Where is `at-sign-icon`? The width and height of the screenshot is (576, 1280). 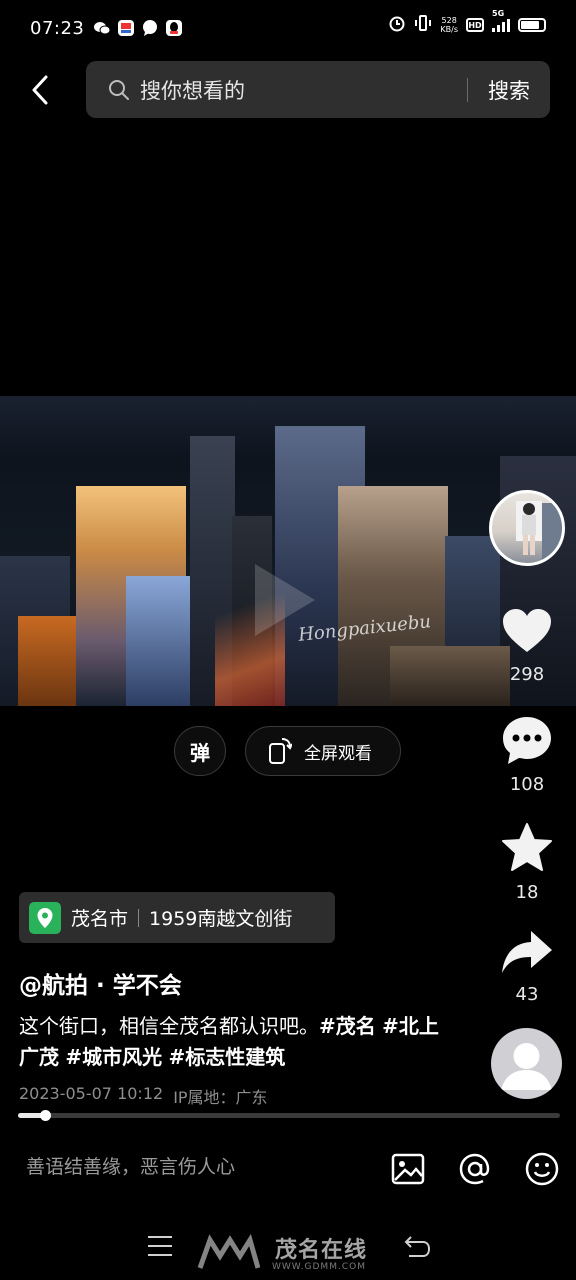
at-sign-icon is located at coordinates (474, 1169).